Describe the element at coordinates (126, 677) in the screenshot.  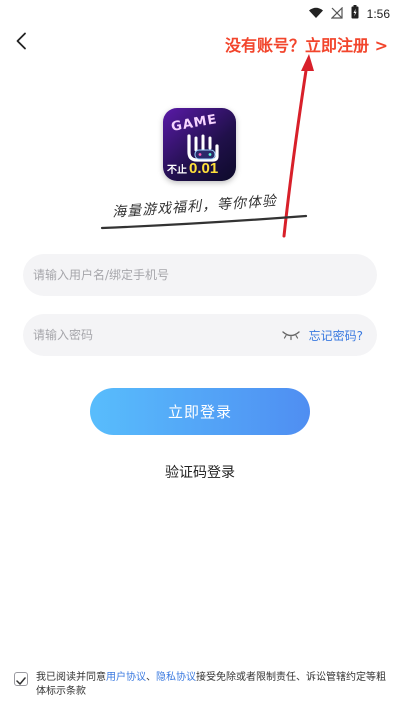
I see `user-agreement-link: 用户协议` at that location.